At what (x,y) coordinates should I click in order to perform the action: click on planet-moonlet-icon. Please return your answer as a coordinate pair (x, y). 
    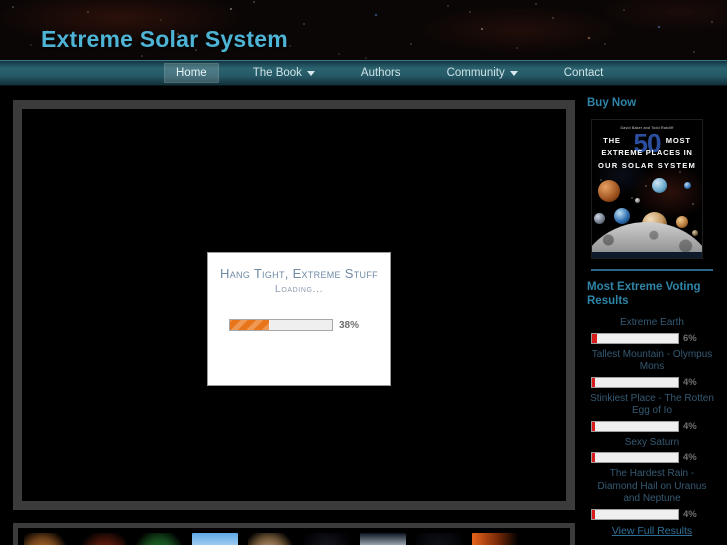
    Looking at the image, I should click on (637, 200).